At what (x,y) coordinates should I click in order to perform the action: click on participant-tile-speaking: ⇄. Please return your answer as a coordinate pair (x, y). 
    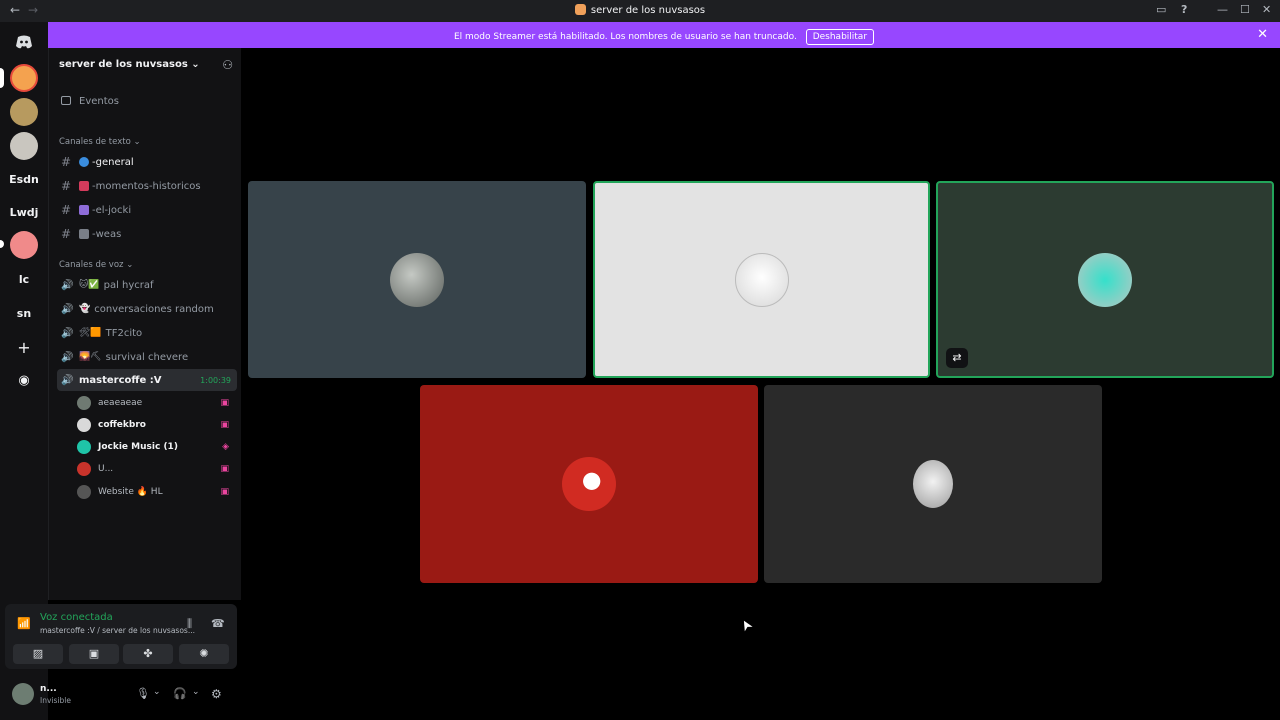
    Looking at the image, I should click on (1105, 279).